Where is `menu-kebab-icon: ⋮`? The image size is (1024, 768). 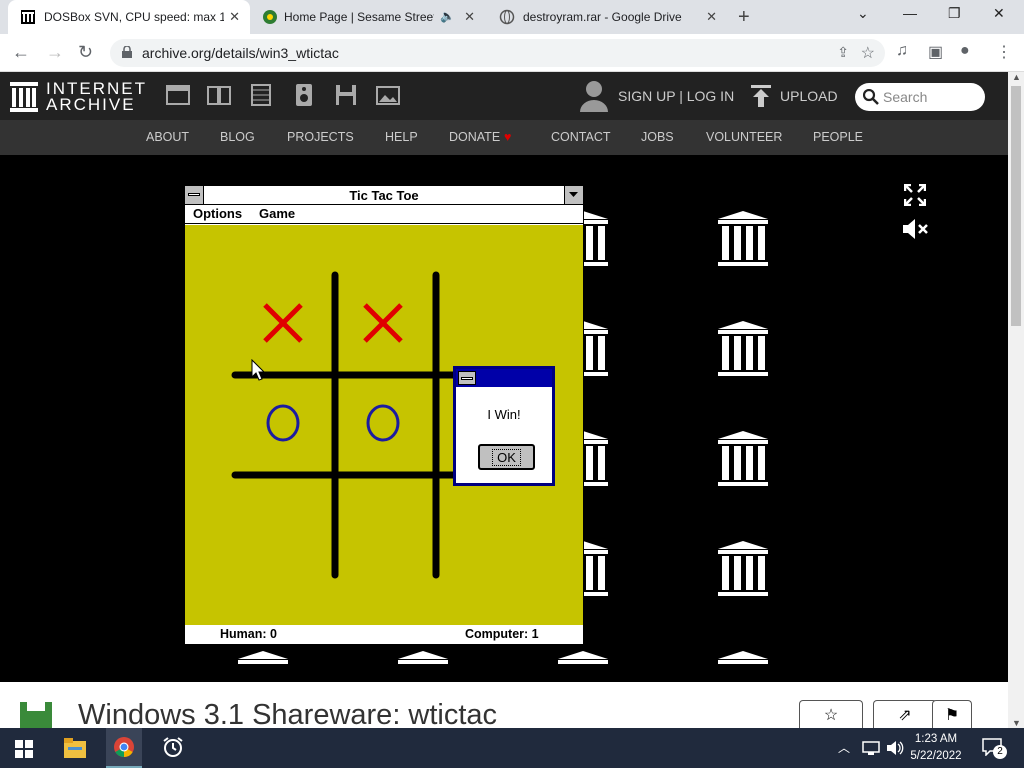
menu-kebab-icon: ⋮ is located at coordinates (1004, 52).